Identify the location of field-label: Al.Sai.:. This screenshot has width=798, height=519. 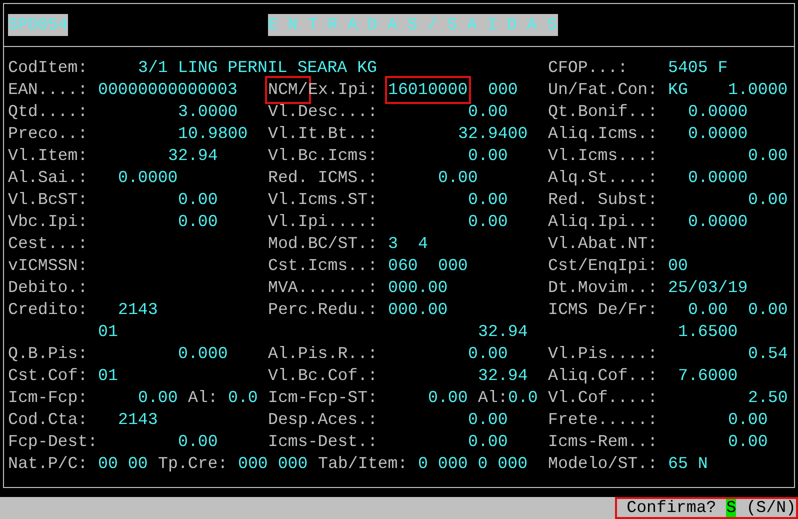
(48, 178).